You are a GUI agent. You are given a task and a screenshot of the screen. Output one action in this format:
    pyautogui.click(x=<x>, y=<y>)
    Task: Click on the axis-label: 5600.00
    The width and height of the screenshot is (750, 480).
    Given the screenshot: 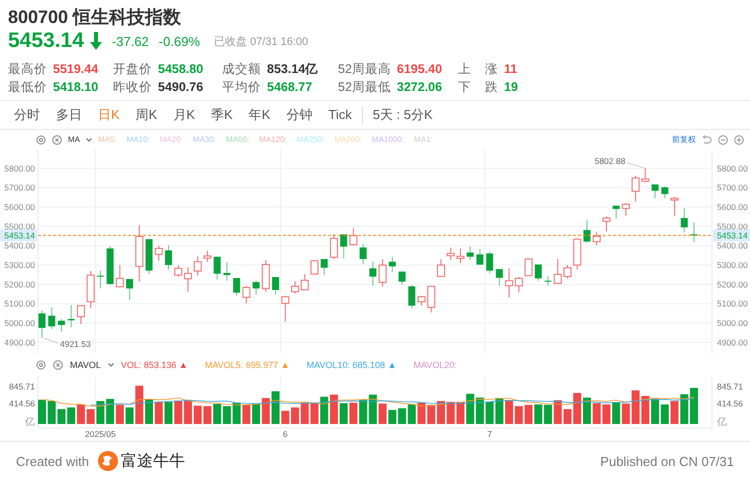 What is the action you would take?
    pyautogui.click(x=732, y=207)
    